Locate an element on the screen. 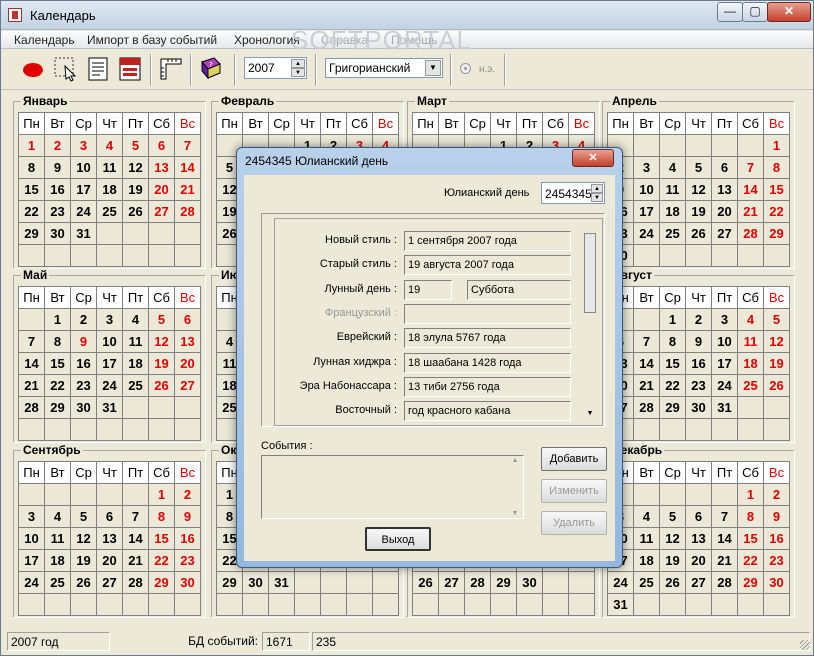  year-spinner: 2007 ▲ ▼ is located at coordinates (275, 68).